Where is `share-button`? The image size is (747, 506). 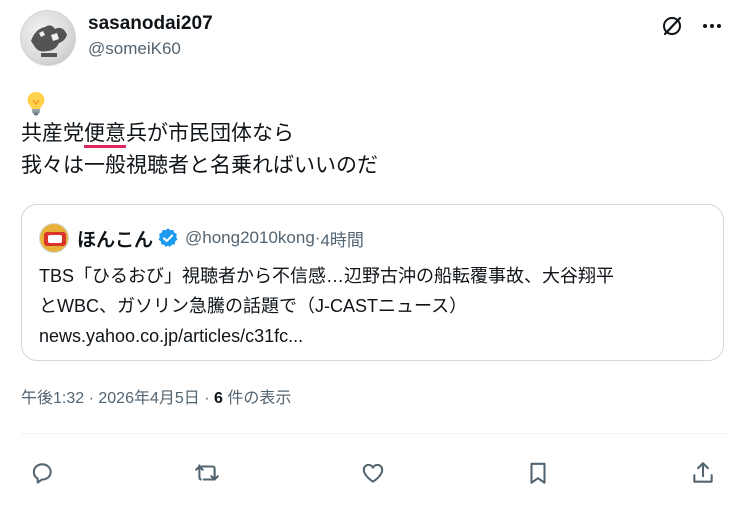
share-button is located at coordinates (703, 473).